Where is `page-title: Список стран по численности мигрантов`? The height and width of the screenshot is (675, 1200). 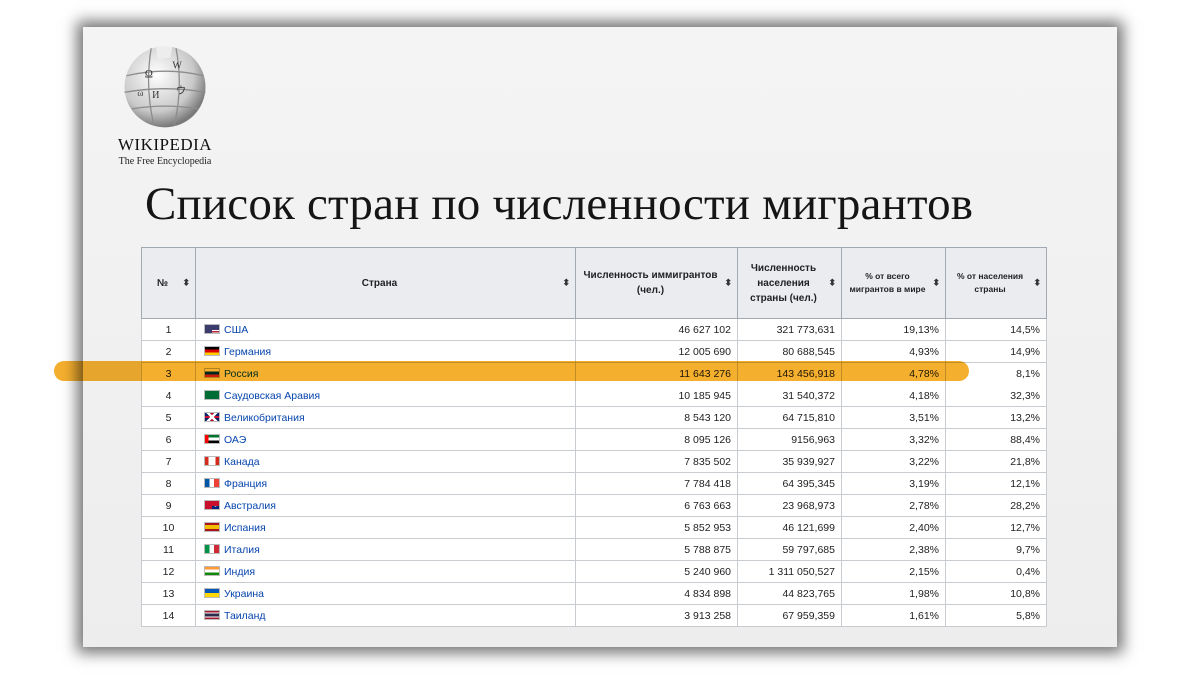 page-title: Список стран по численности мигрантов is located at coordinates (559, 204).